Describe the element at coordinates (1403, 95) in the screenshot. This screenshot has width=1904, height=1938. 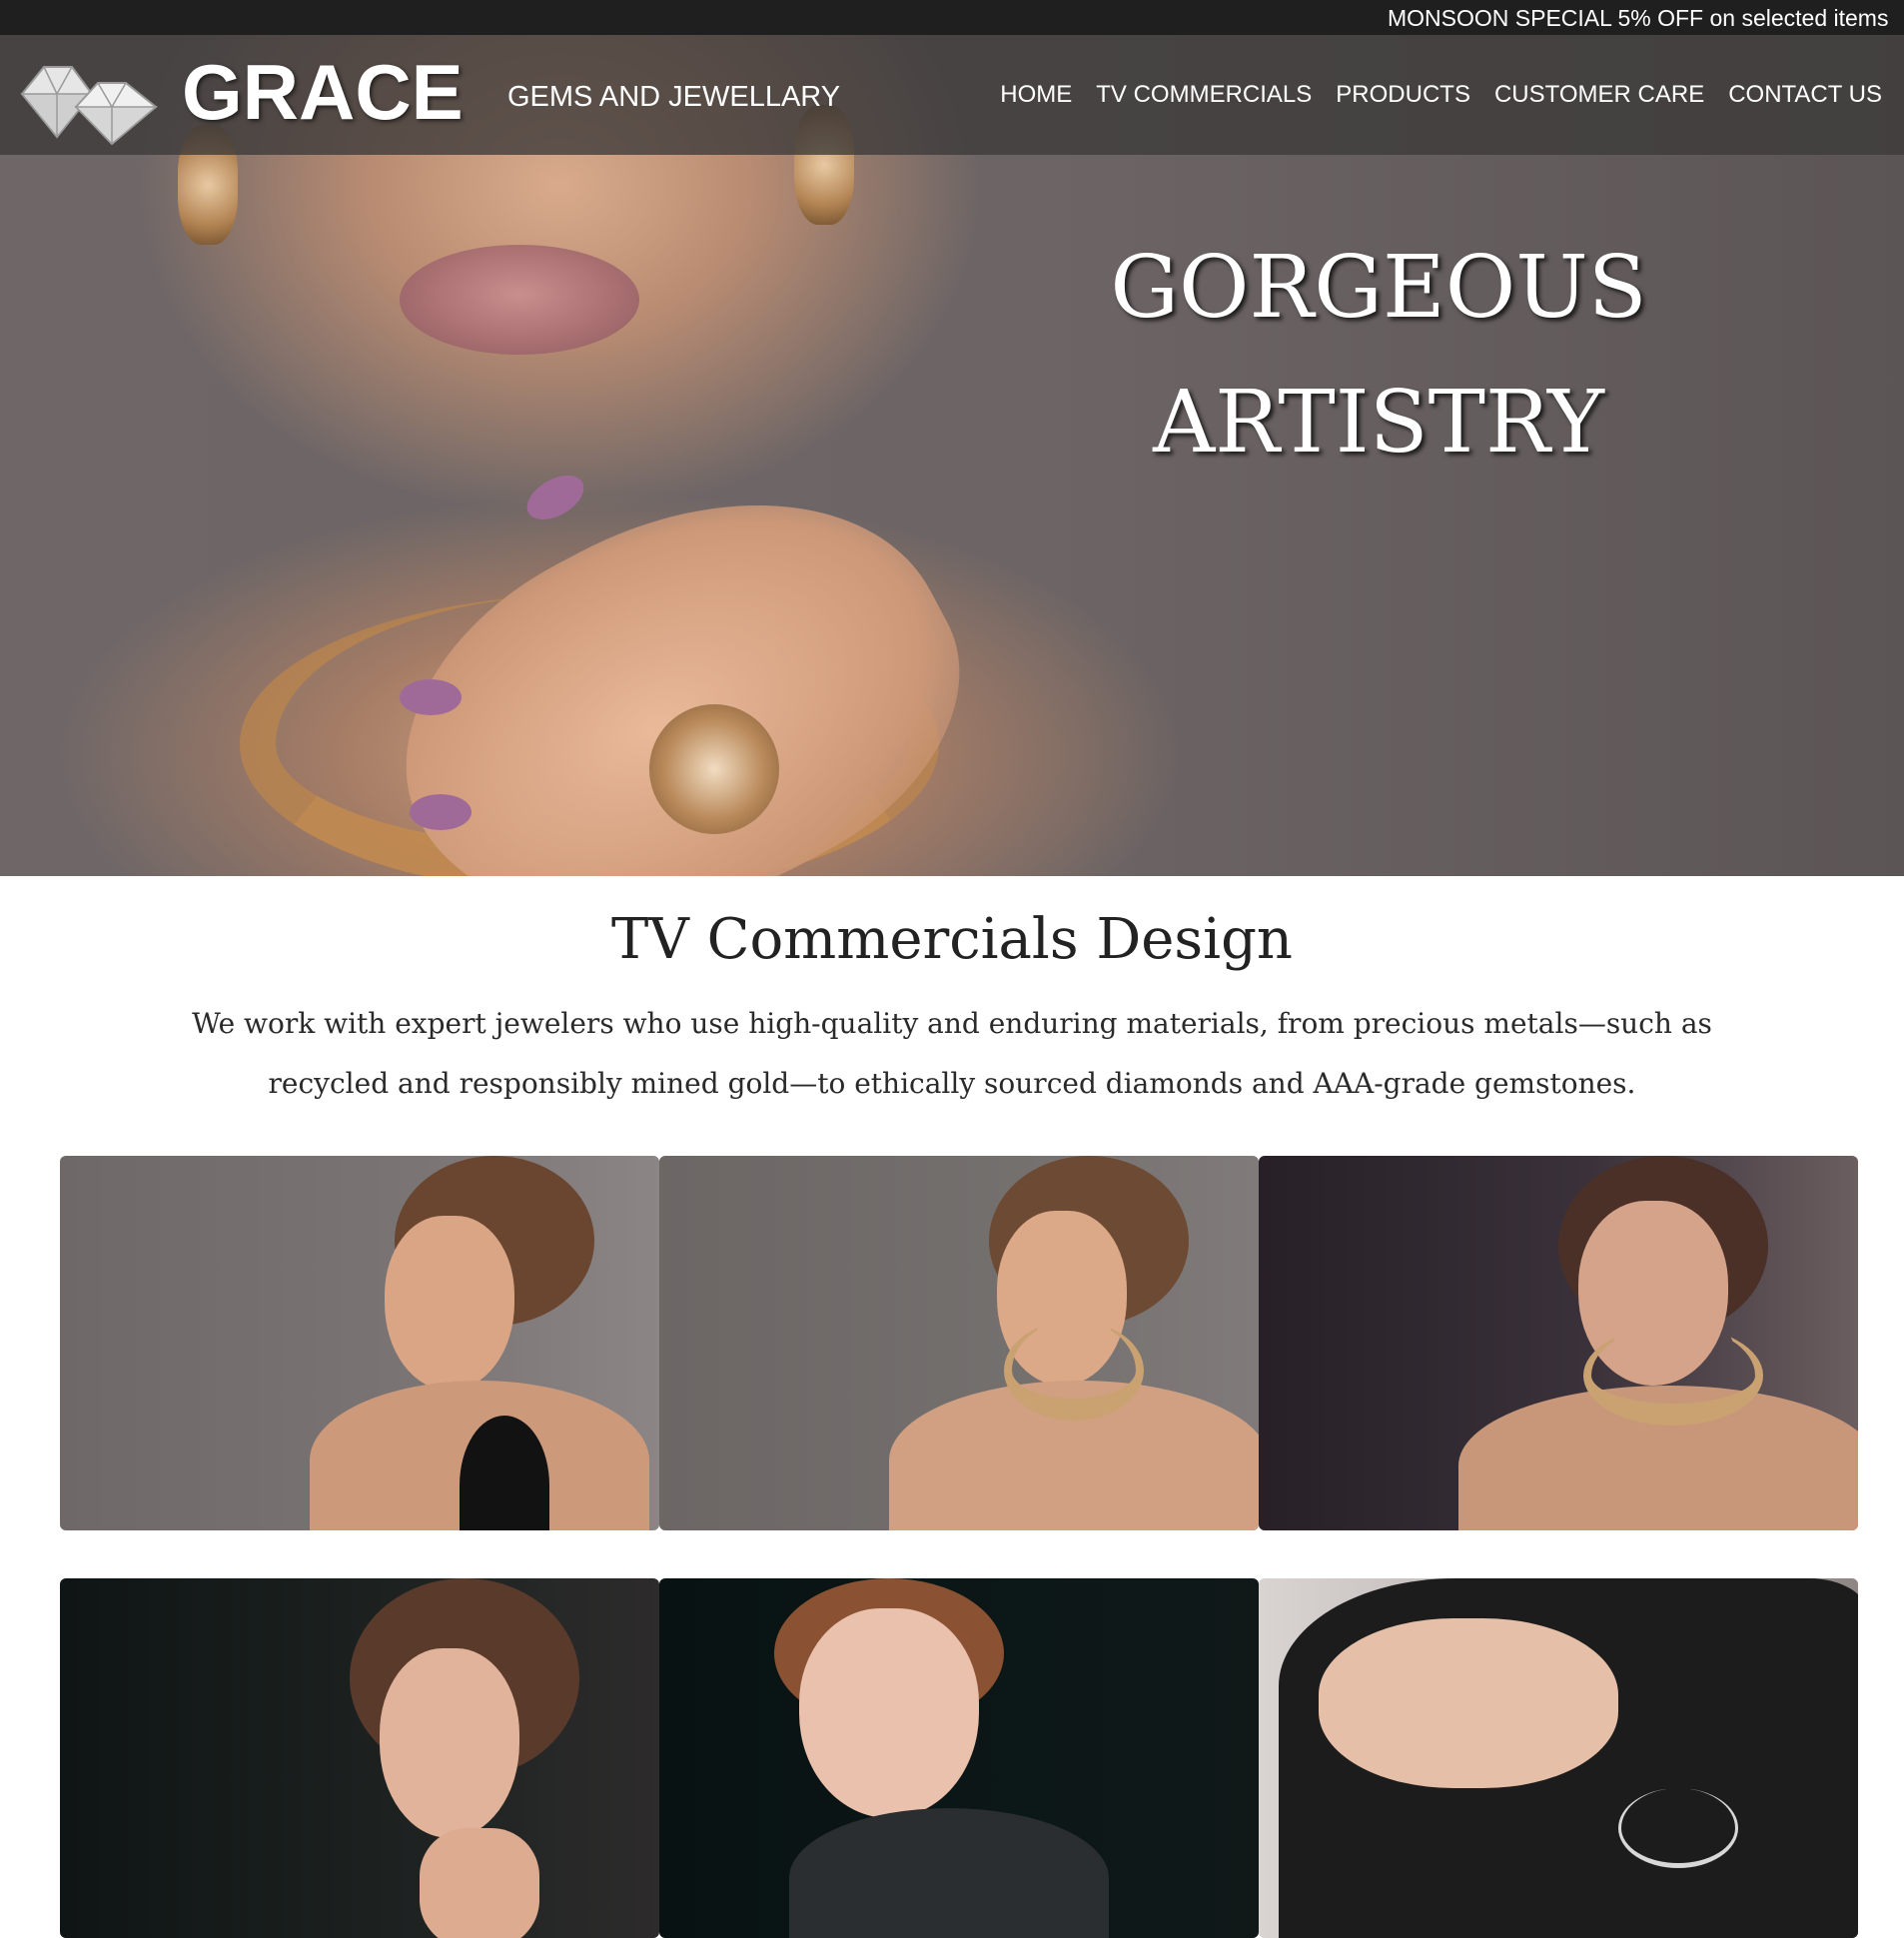
I see `nav-products: PRODUCTS` at that location.